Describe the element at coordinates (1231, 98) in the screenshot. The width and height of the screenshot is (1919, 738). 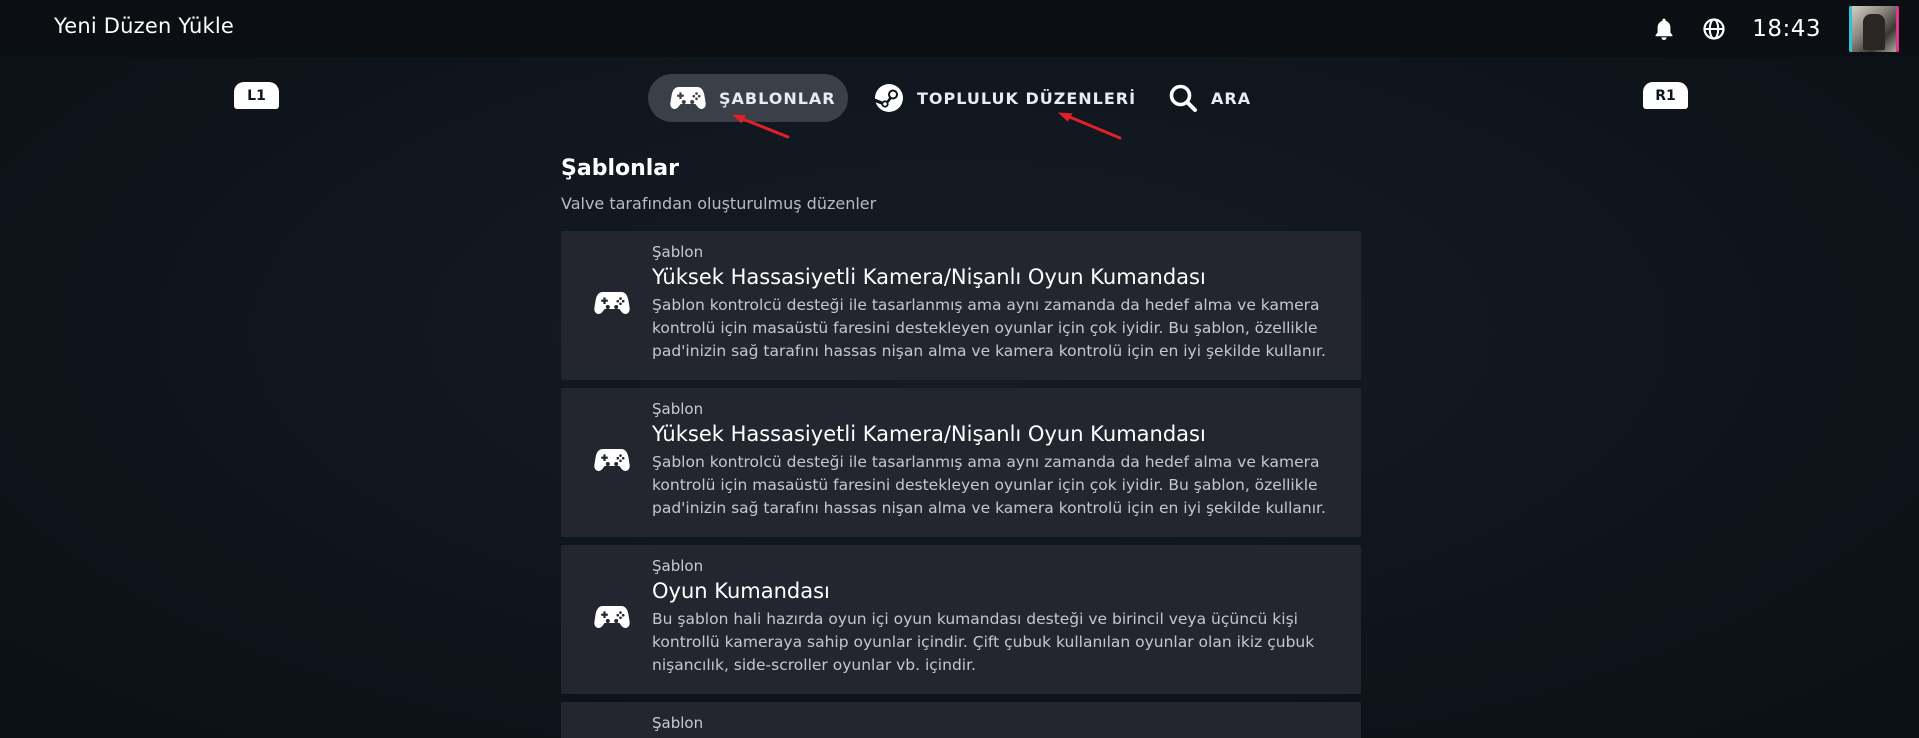
I see `tab-search-label: ARA` at that location.